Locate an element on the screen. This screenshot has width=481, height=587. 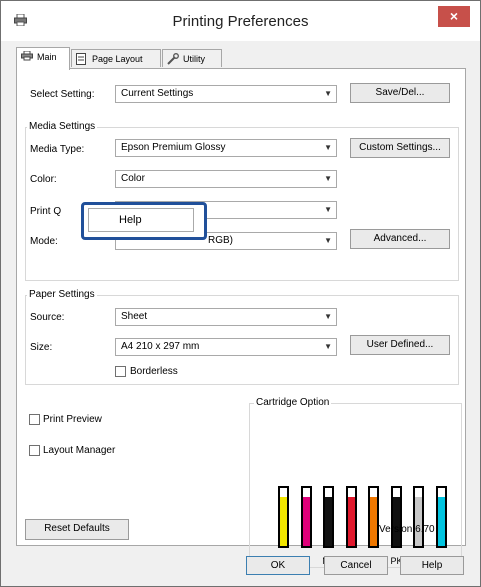
help-context-menu: Help is located at coordinates (144, 221).